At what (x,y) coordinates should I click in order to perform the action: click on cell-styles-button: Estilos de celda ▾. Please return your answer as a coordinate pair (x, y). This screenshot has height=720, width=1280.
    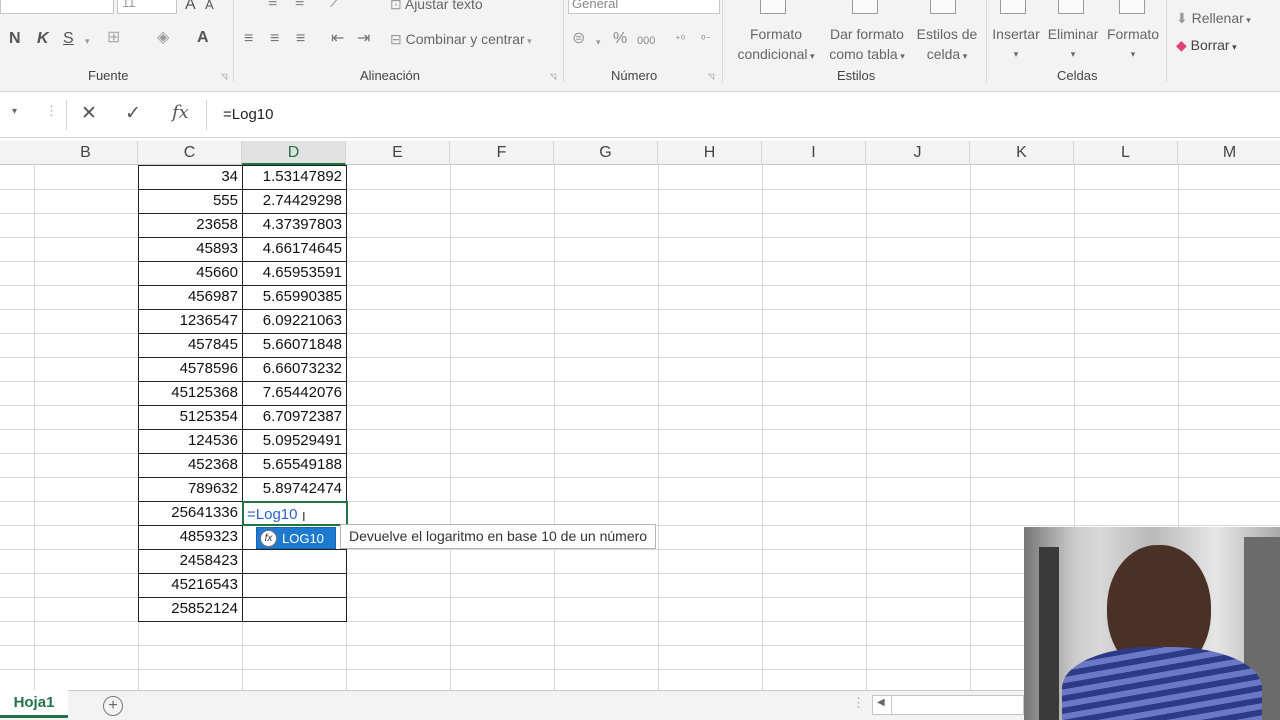
    Looking at the image, I should click on (947, 45).